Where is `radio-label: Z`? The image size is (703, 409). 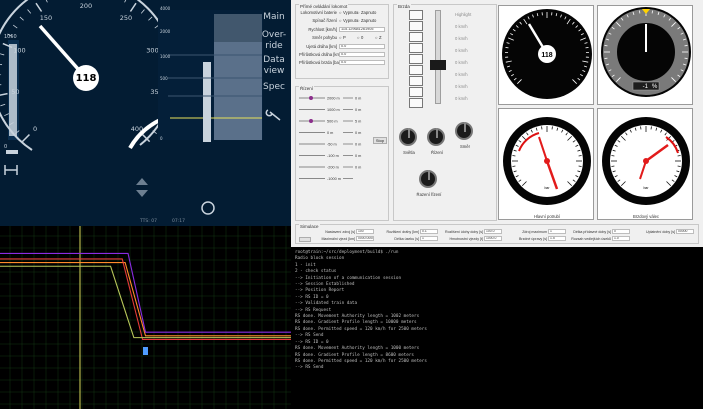 radio-label: Z is located at coordinates (380, 38).